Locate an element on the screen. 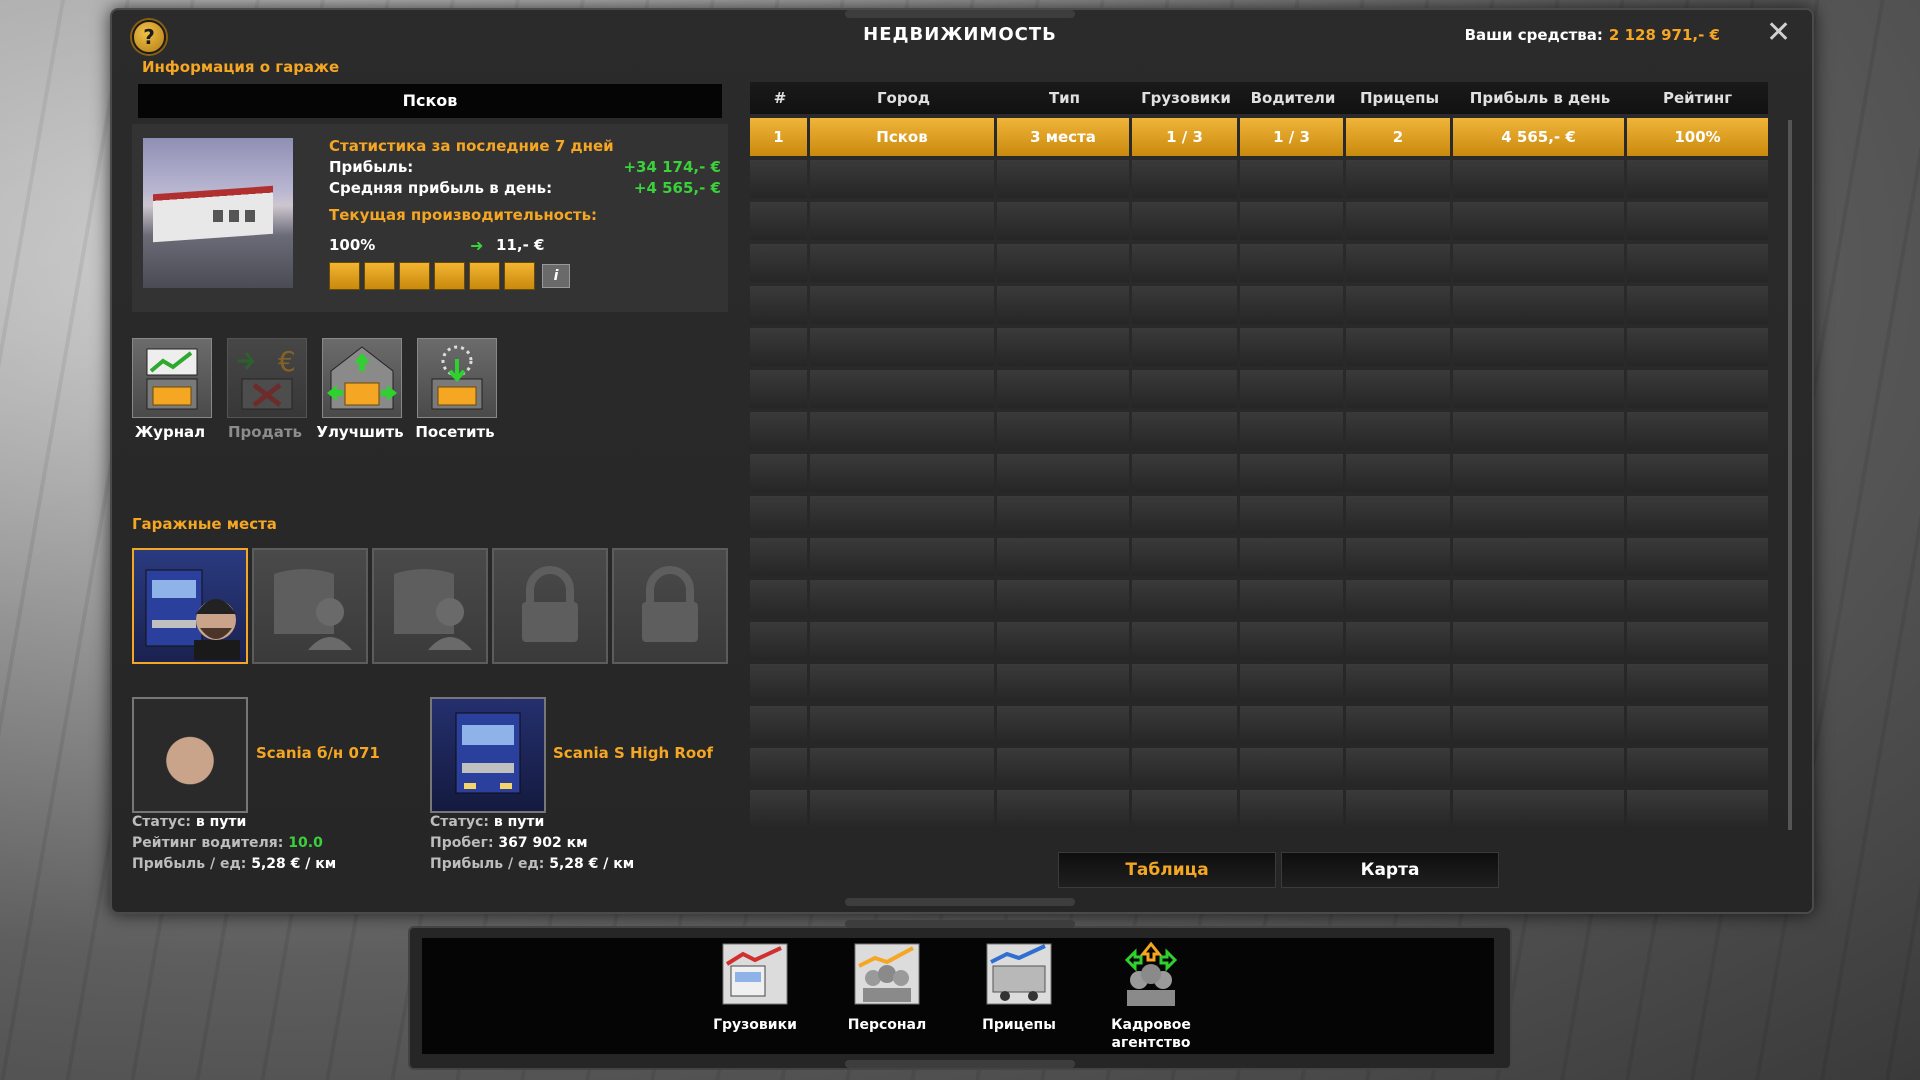 The image size is (1920, 1080). driver-status: Статус: в пути is located at coordinates (189, 822).